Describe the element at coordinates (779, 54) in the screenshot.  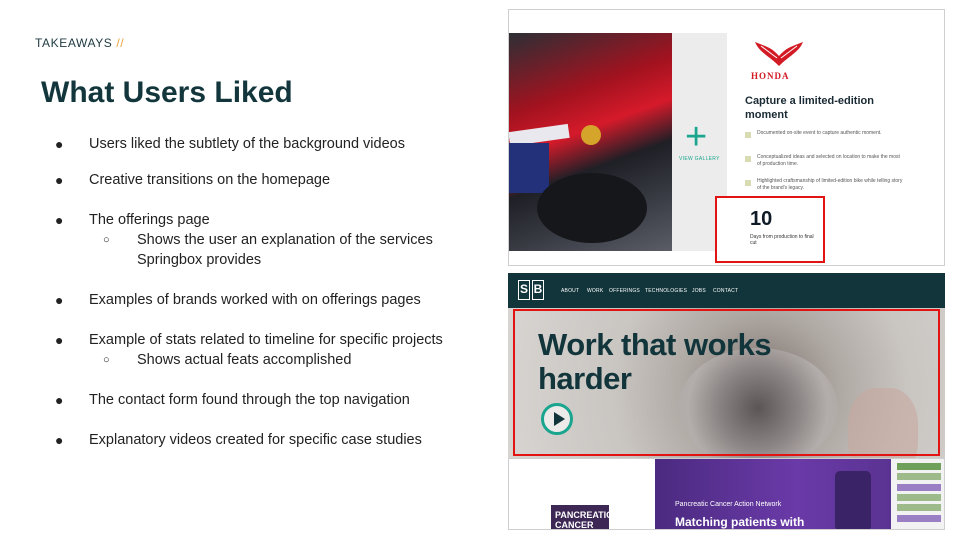
I see `honda-wing-logo-icon` at that location.